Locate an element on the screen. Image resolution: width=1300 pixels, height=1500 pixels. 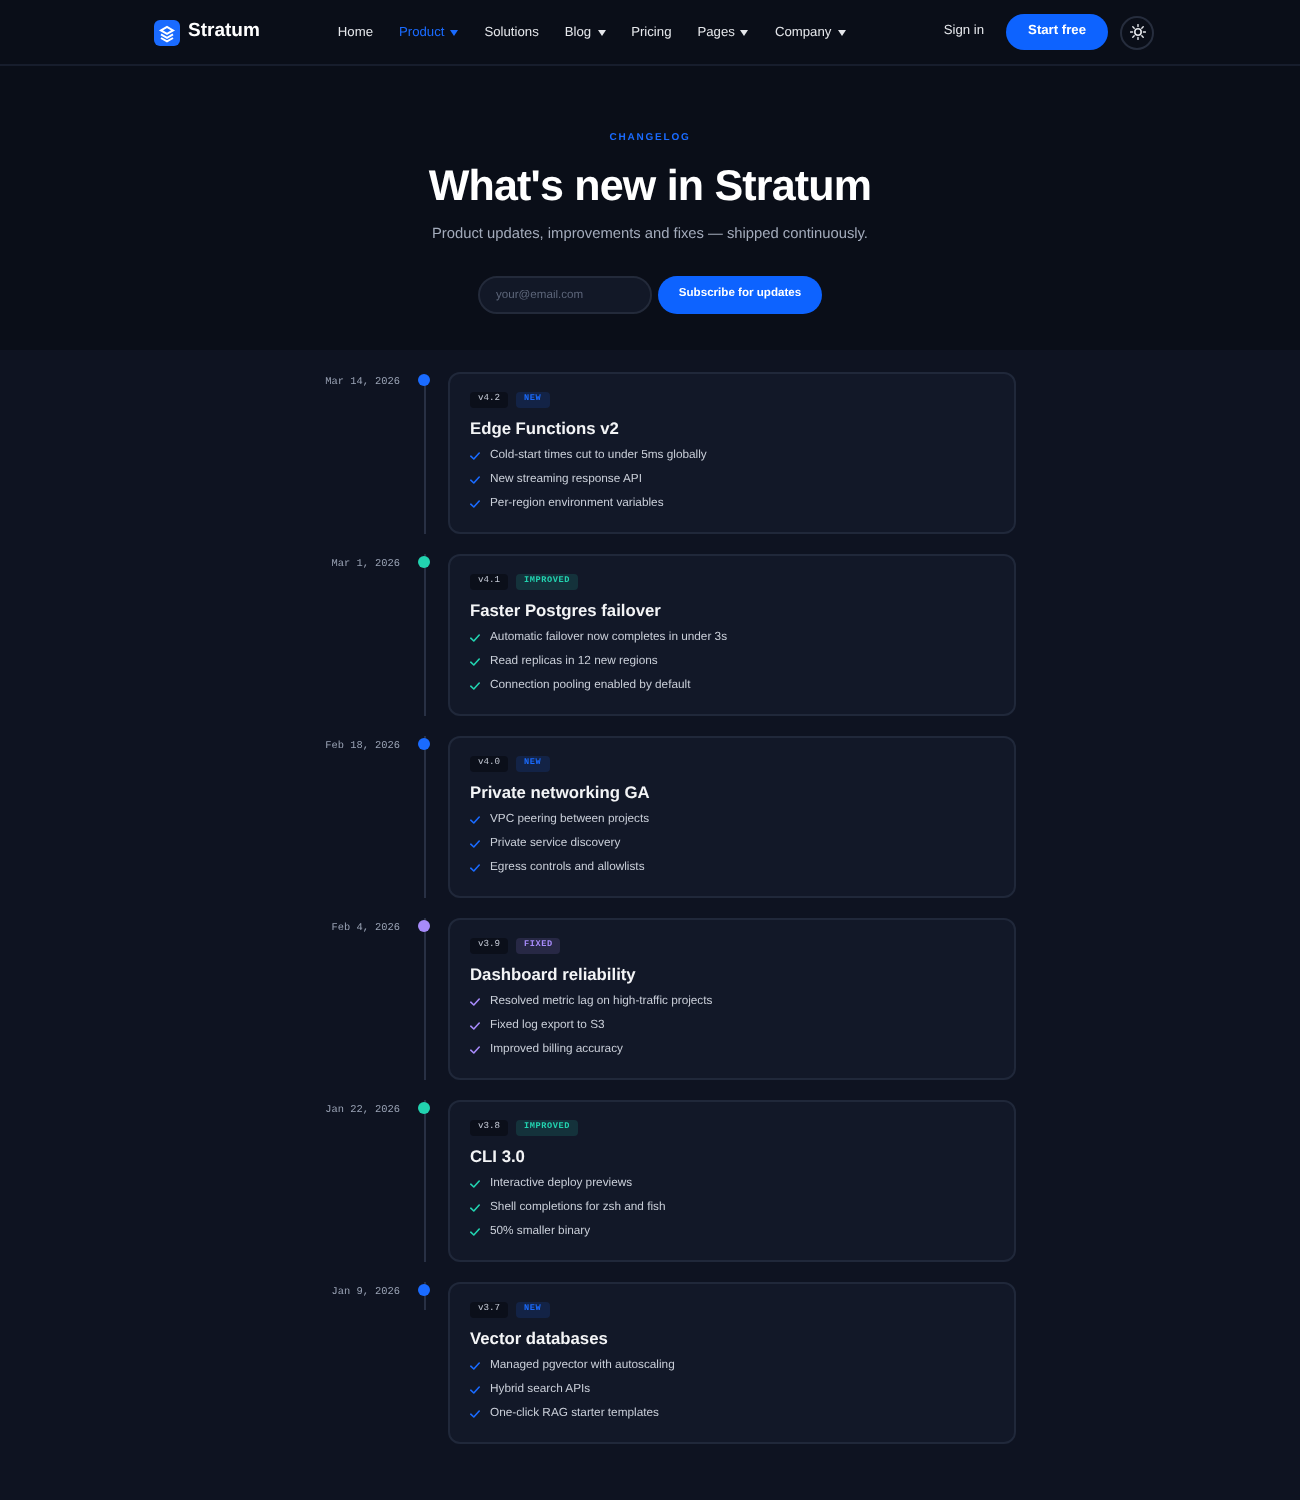
entry-title: Vector databases is located at coordinates (540, 1338).